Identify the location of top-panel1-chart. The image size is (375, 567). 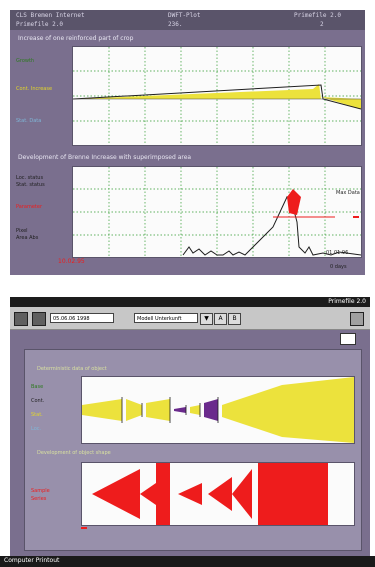
(217, 96).